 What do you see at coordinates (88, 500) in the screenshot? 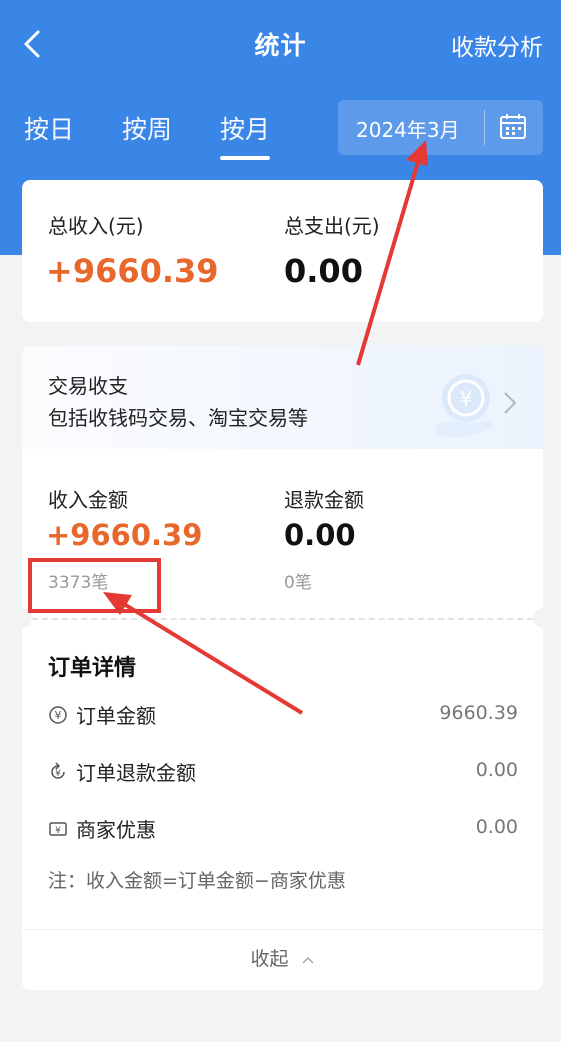
I see `income-amount-label: 收入金额` at bounding box center [88, 500].